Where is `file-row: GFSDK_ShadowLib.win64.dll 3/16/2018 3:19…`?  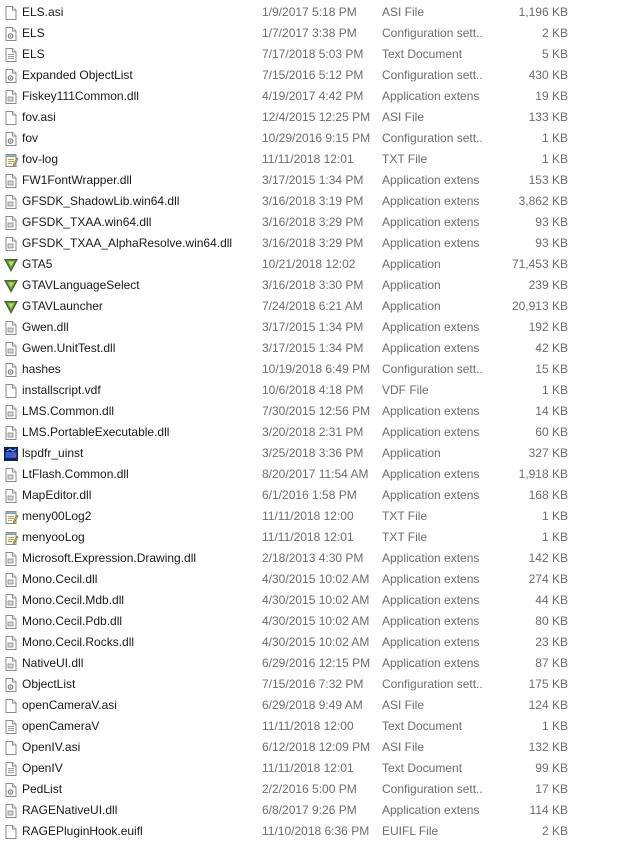
file-row: GFSDK_ShadowLib.win64.dll 3/16/2018 3:19… is located at coordinates (300, 201).